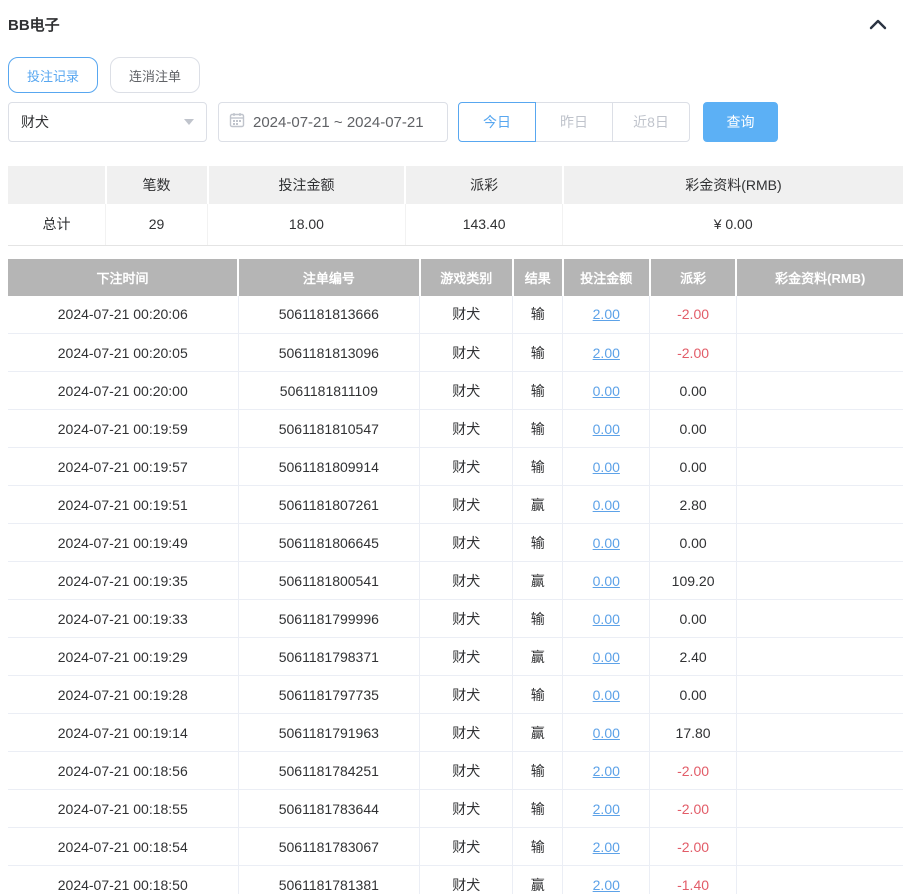 Image resolution: width=911 pixels, height=894 pixels. Describe the element at coordinates (123, 846) in the screenshot. I see `cell-time: 2024-07-21 00:18:54` at that location.